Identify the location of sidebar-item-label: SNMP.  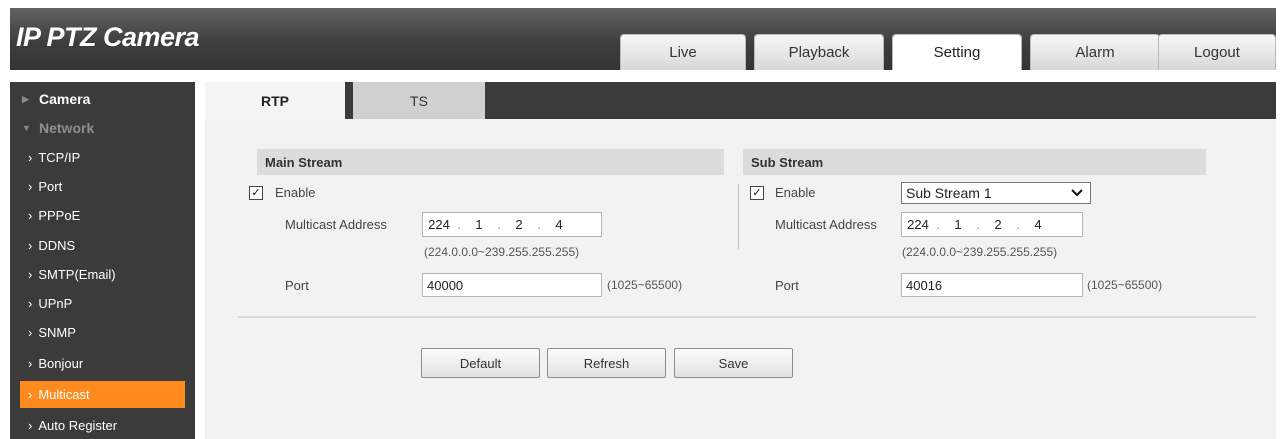
(57, 332).